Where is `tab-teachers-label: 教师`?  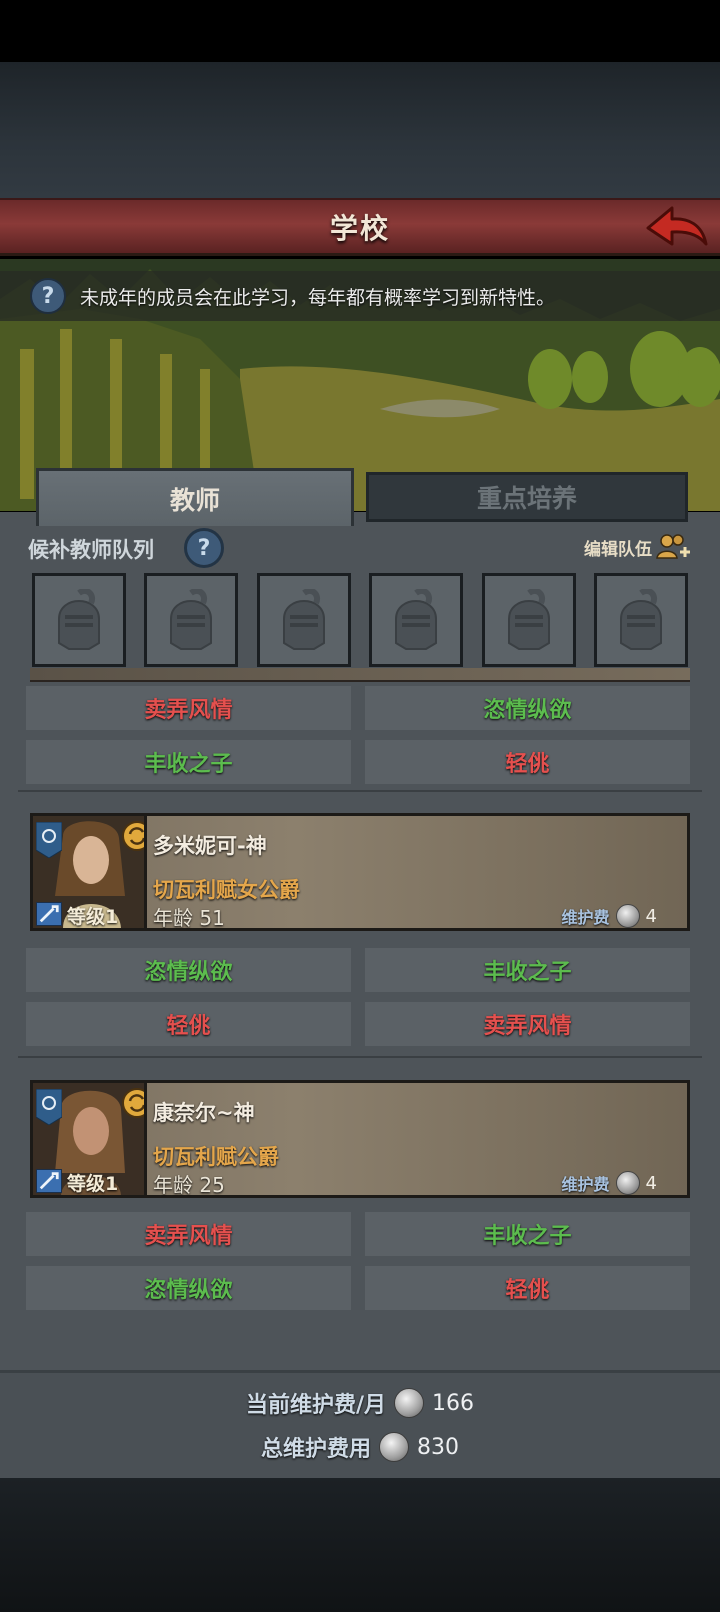 tab-teachers-label: 教师 is located at coordinates (194, 500).